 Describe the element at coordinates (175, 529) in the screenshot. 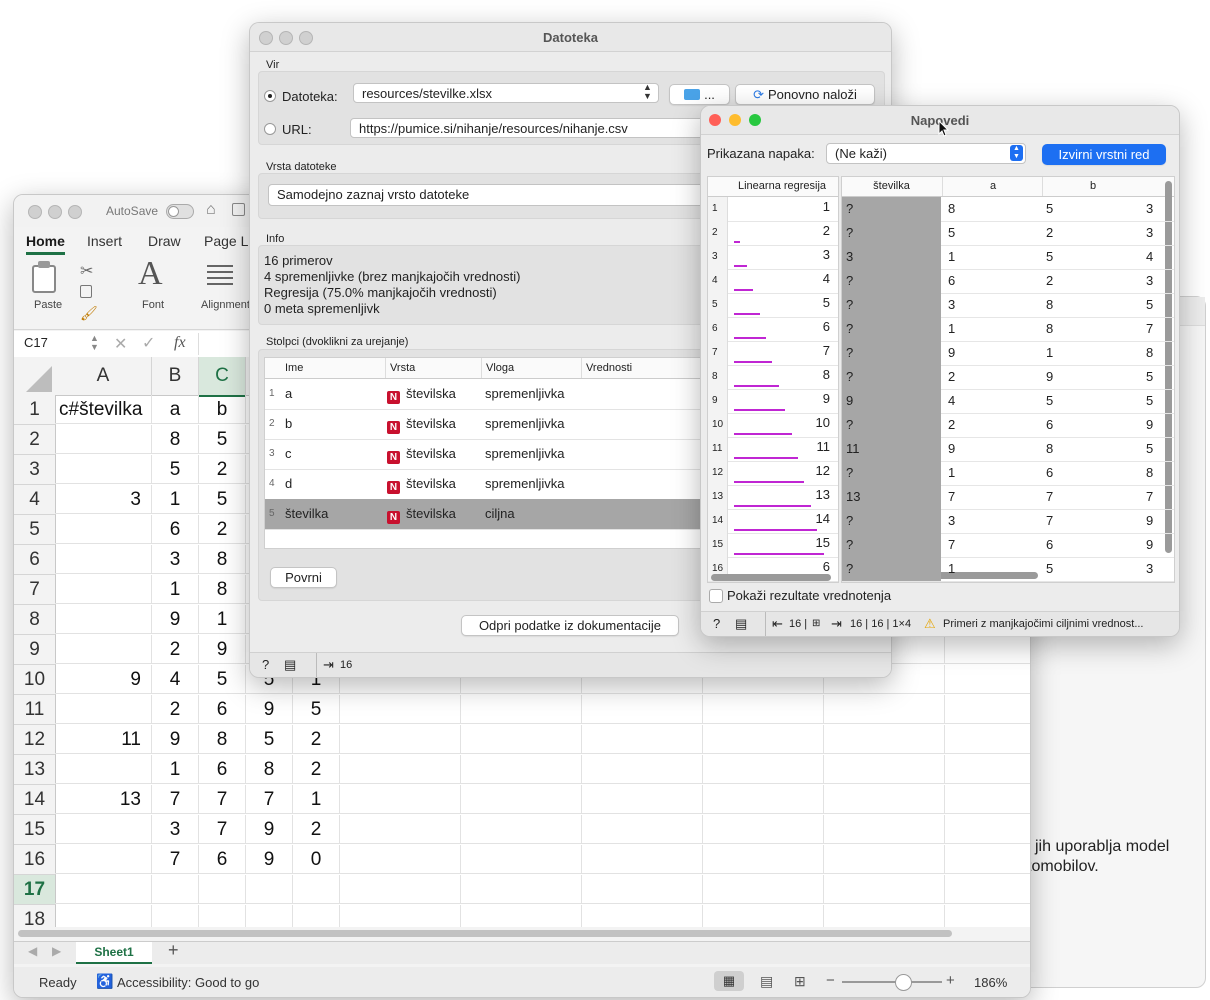

I see `cell-b5: 6` at that location.